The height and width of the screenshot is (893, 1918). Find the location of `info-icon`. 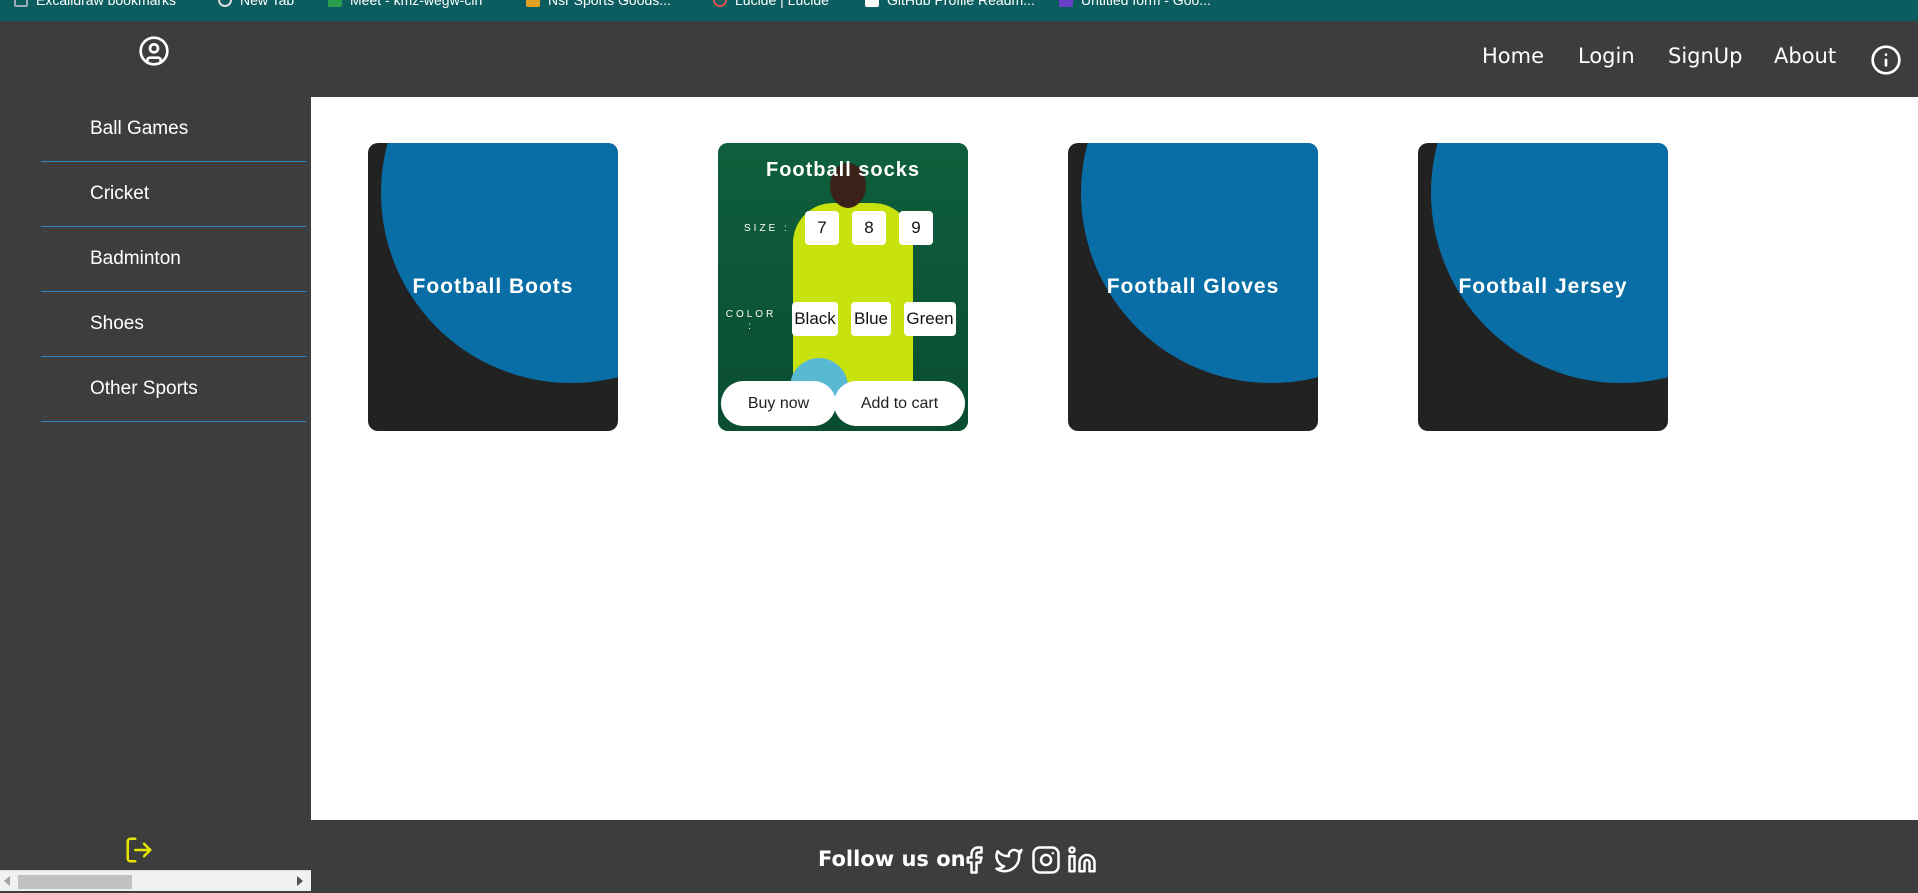

info-icon is located at coordinates (1886, 60).